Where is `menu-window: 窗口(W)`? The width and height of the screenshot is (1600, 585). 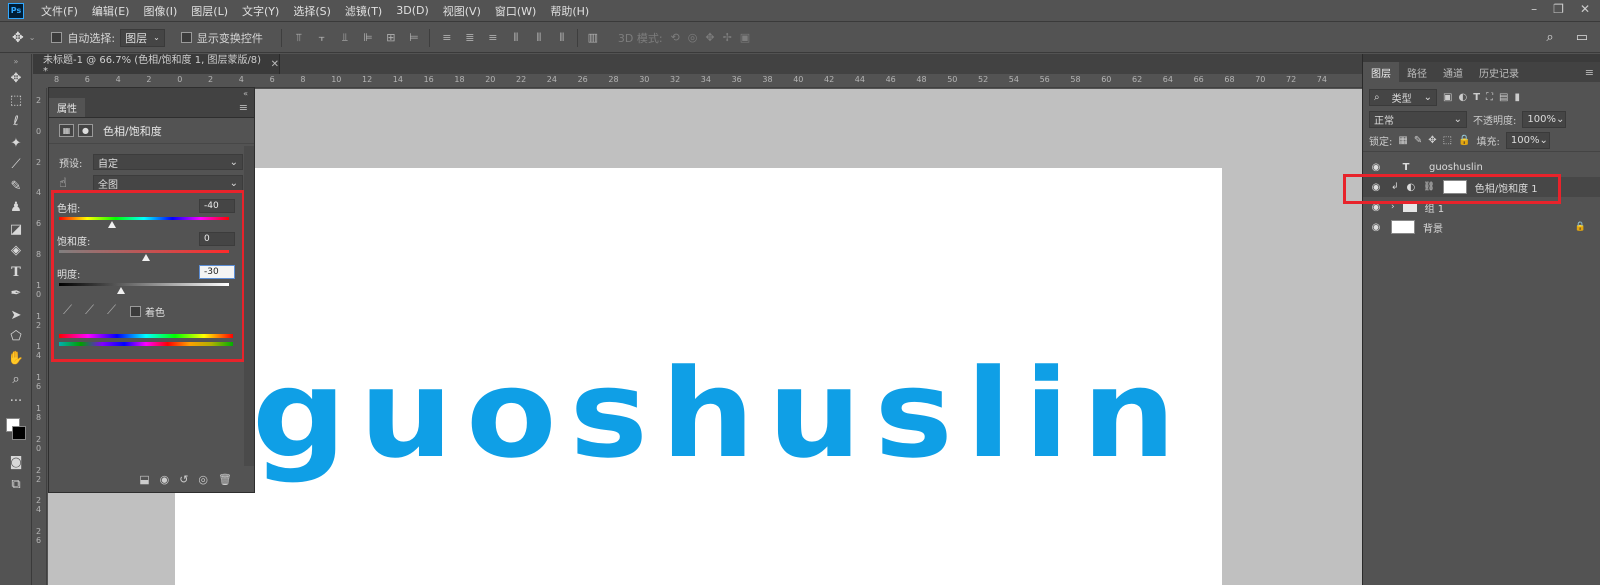 menu-window: 窗口(W) is located at coordinates (515, 11).